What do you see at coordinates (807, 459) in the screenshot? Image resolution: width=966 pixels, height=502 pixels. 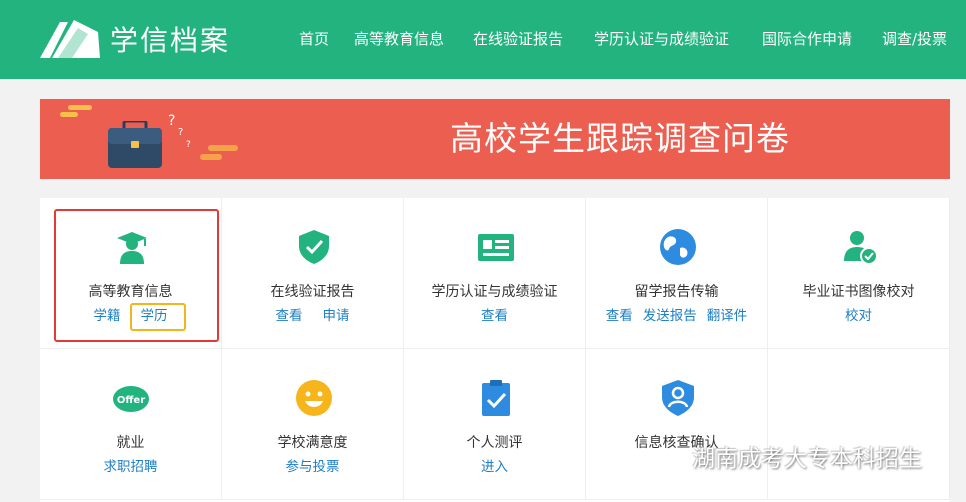 I see `watermark-text: 湖南成考大专本科招生` at bounding box center [807, 459].